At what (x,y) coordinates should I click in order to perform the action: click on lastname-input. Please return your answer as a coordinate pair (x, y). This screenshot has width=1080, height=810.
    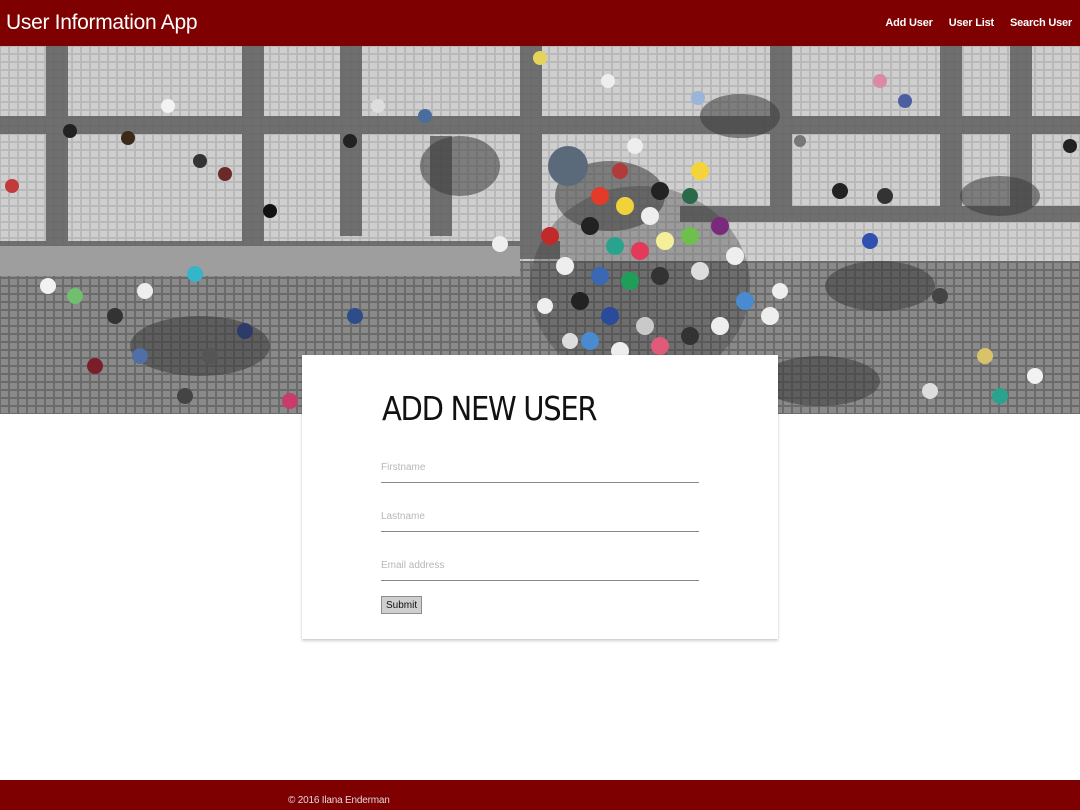
    Looking at the image, I should click on (540, 516).